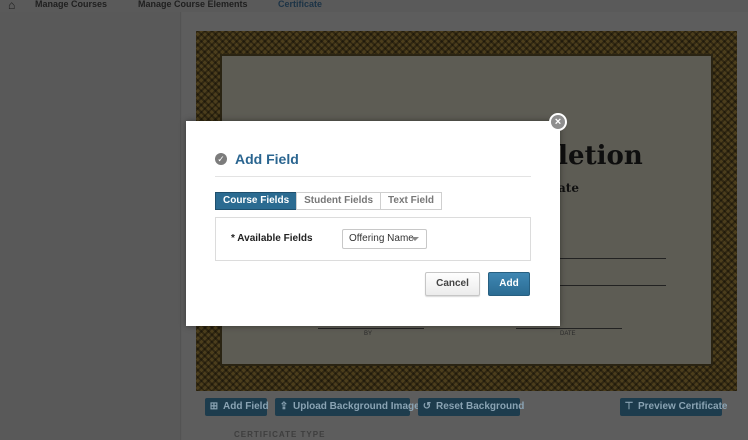 Image resolution: width=748 pixels, height=440 pixels. What do you see at coordinates (256, 201) in the screenshot?
I see `tab-course-fields: Course Fields` at bounding box center [256, 201].